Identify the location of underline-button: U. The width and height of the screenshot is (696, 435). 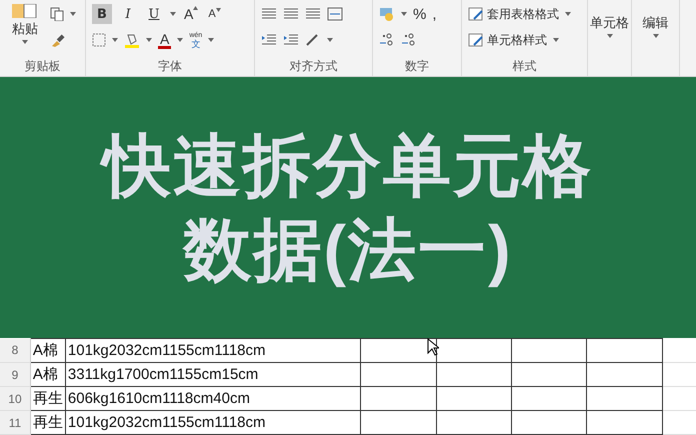
(154, 14).